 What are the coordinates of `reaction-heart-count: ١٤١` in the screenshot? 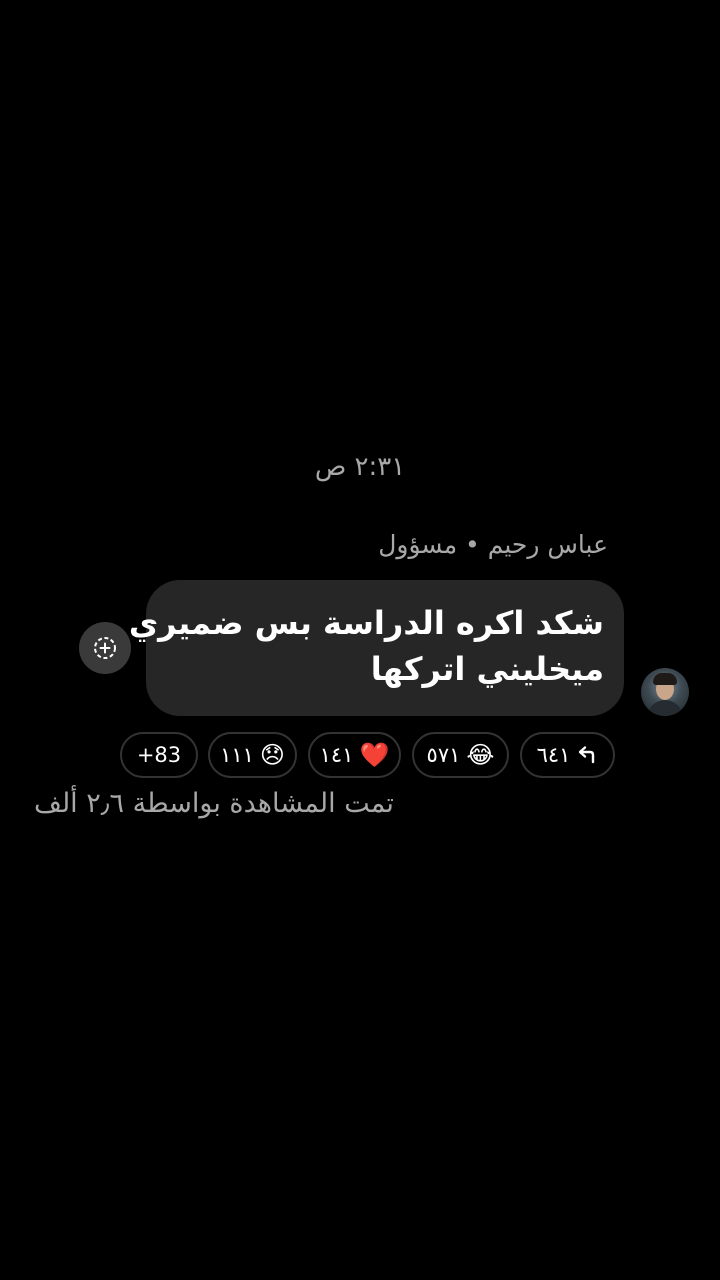 It's located at (336, 755).